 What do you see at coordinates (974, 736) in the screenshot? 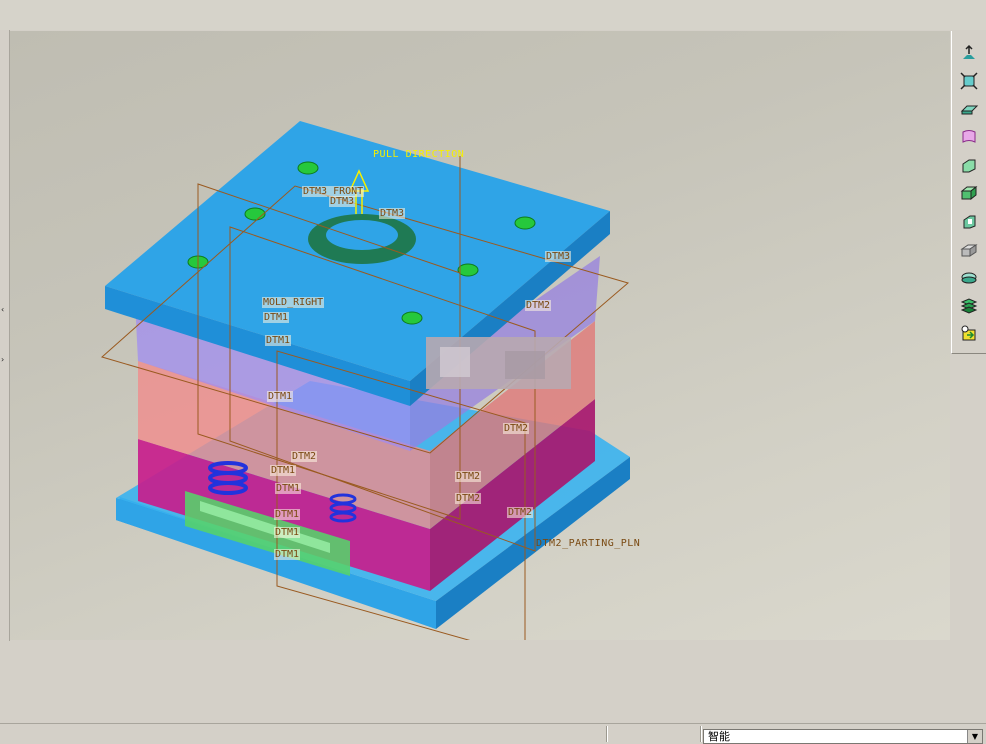
I see `chevron-down-icon: ▼` at bounding box center [974, 736].